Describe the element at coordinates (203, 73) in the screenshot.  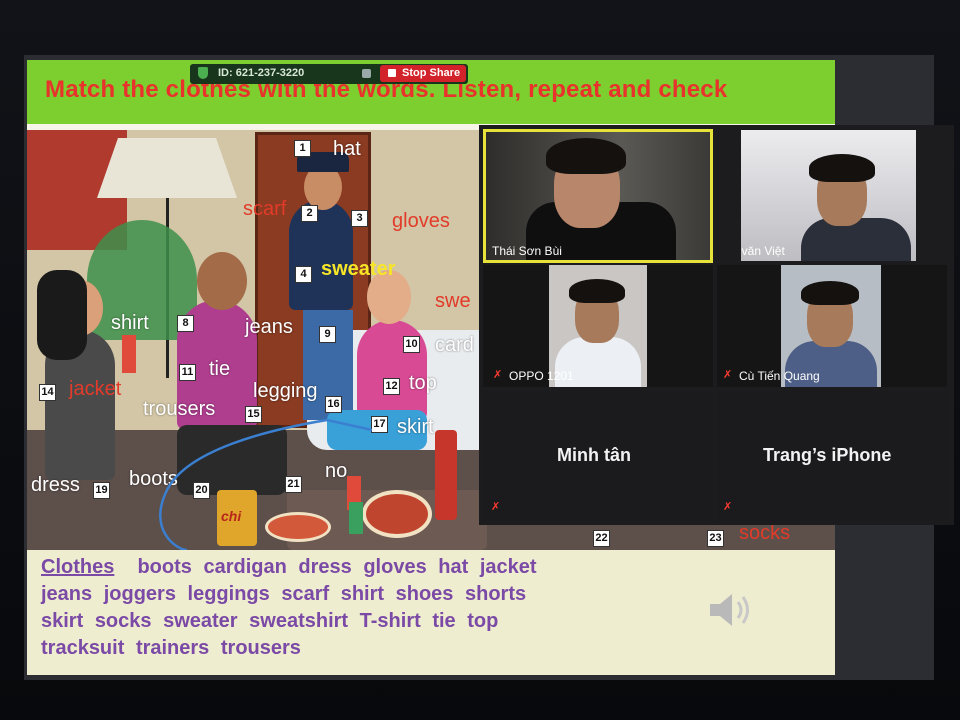
I see `shield-icon` at that location.